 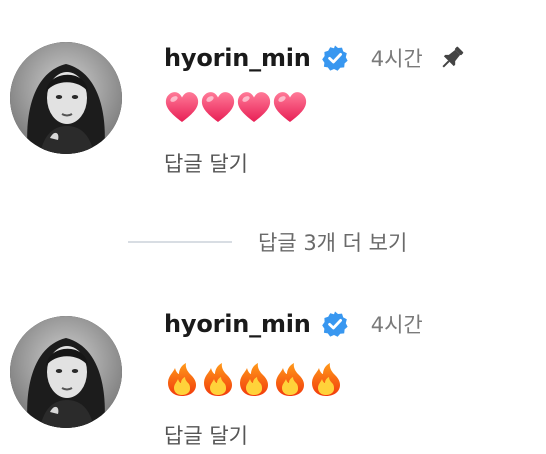 What do you see at coordinates (452, 58) in the screenshot?
I see `pin-icon` at bounding box center [452, 58].